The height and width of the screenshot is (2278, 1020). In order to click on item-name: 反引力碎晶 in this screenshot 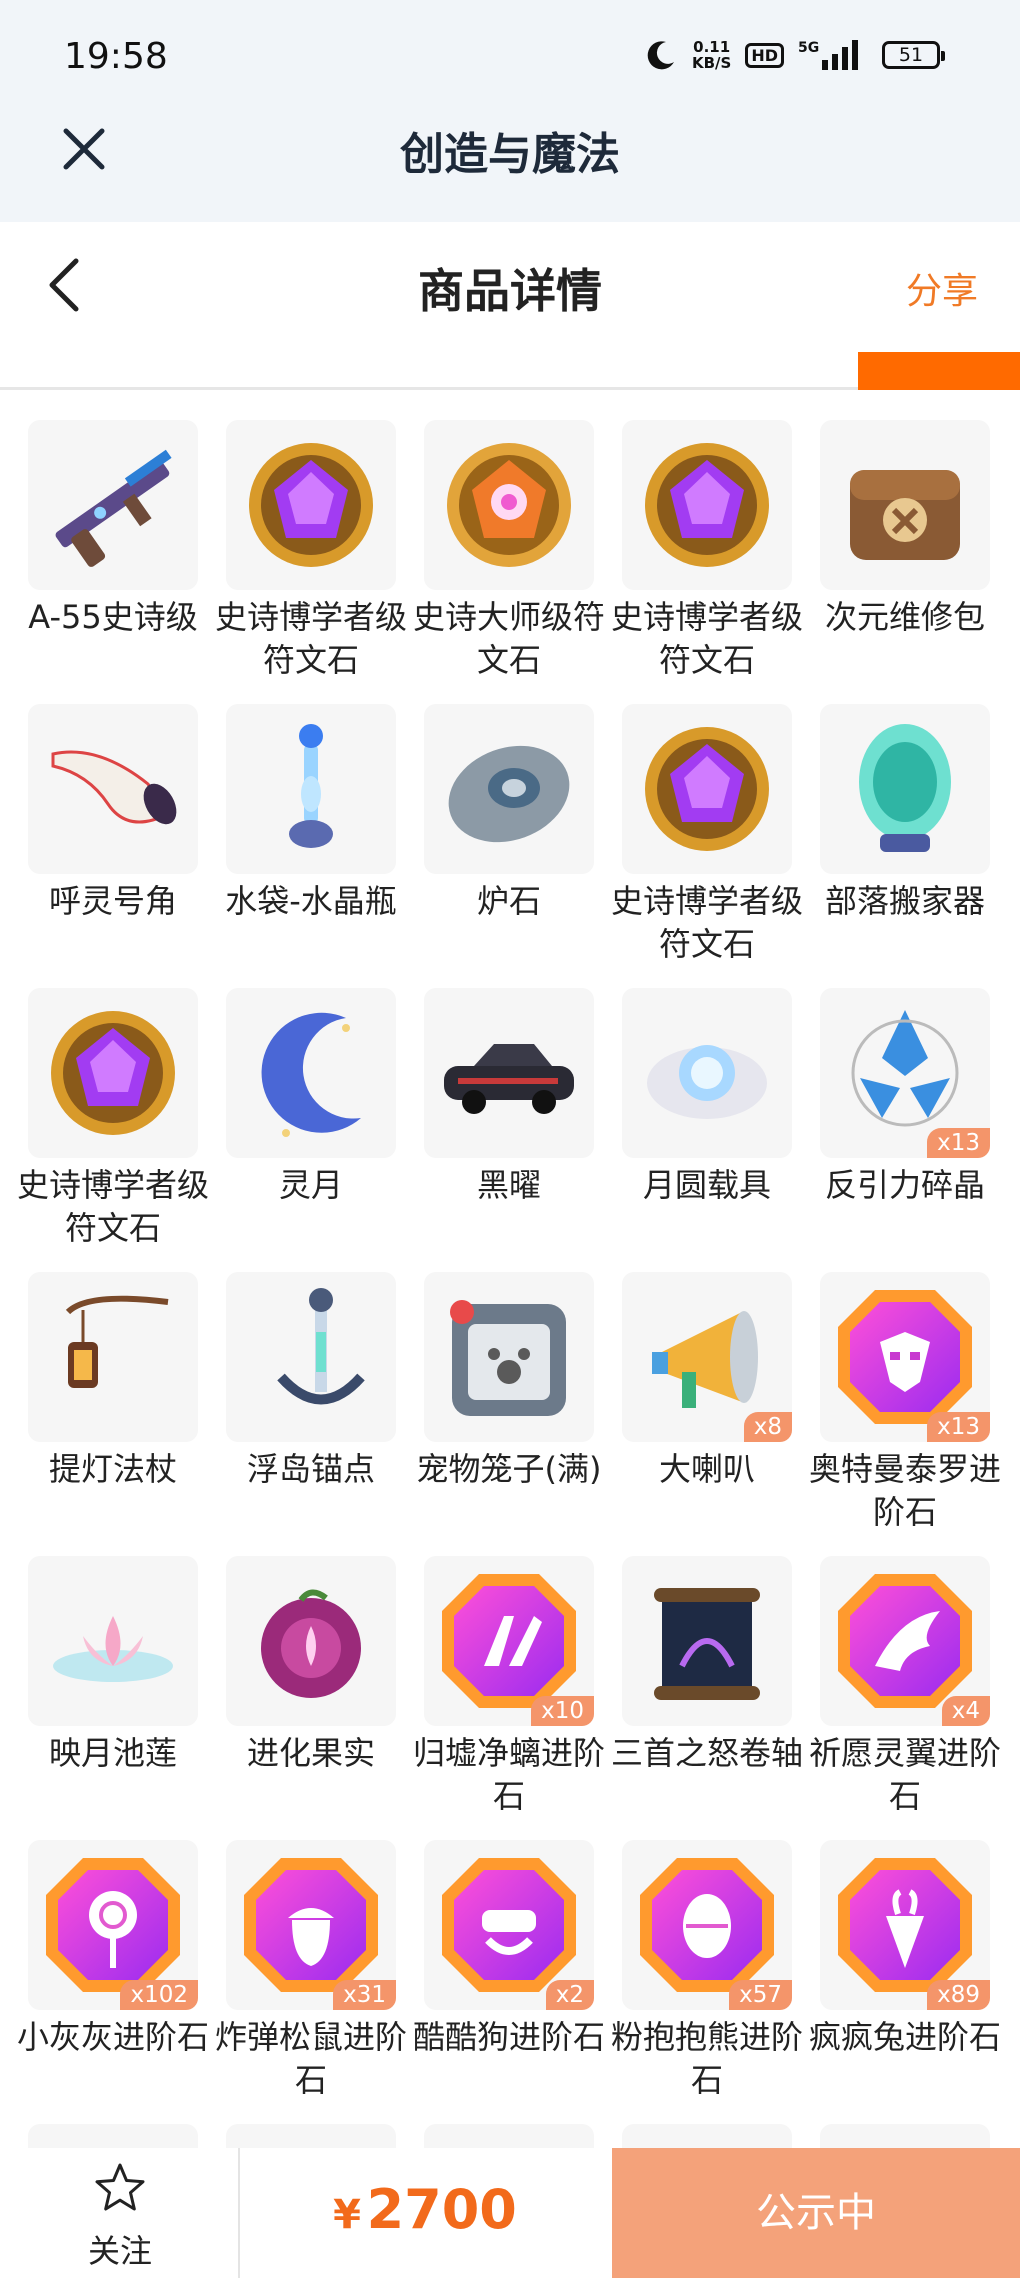, I will do `click(904, 1185)`.